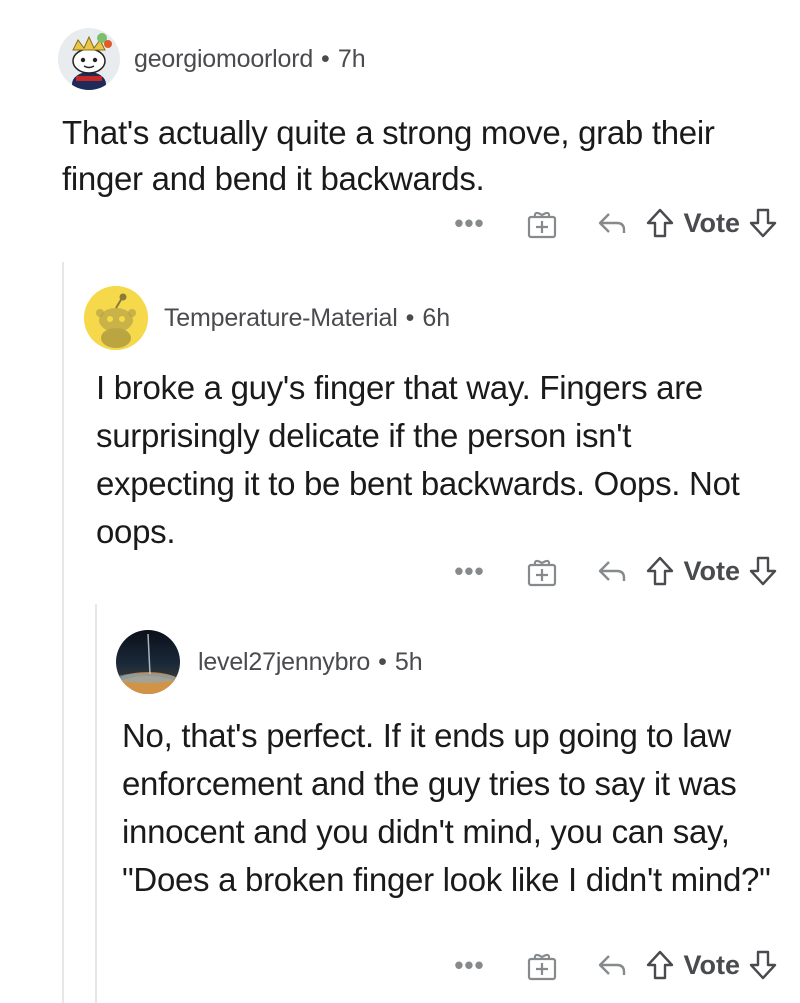 This screenshot has height=1003, width=800. I want to click on comment-timestamp: 7h, so click(352, 59).